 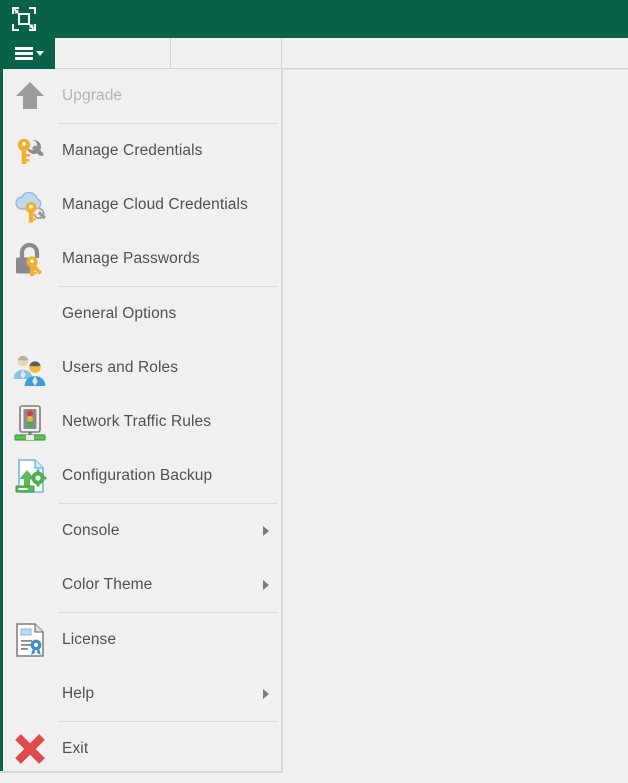 I want to click on license-certificate-icon, so click(x=30, y=640).